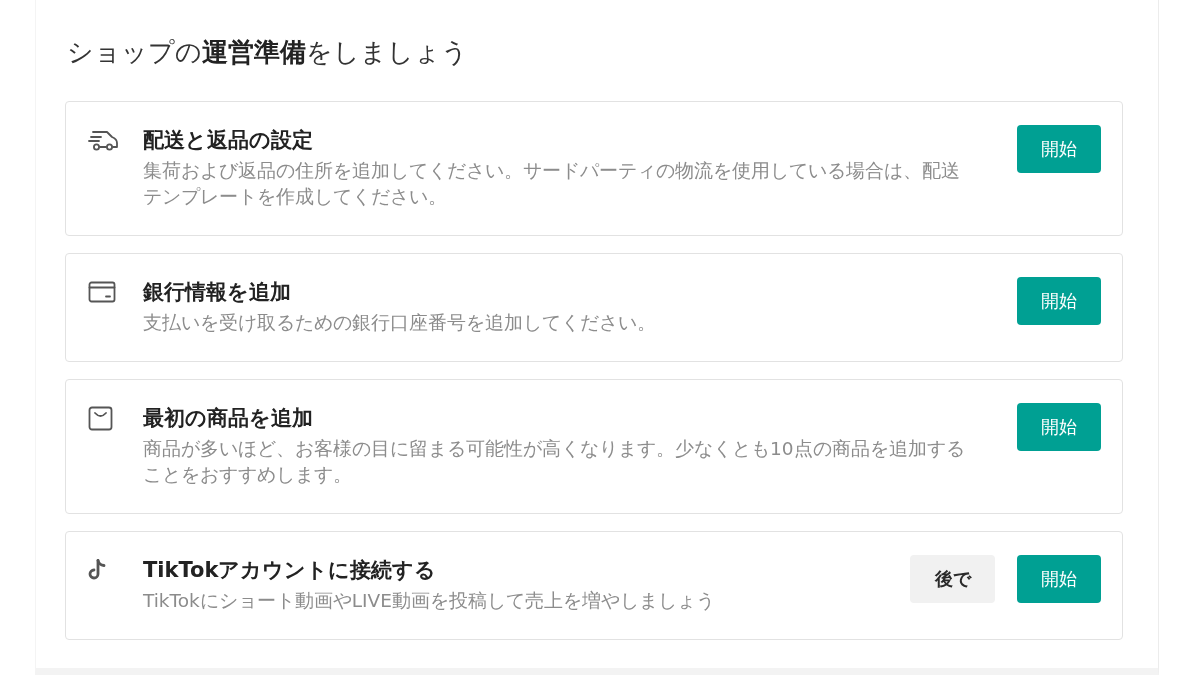 This screenshot has height=675, width=1200. I want to click on task-description: 商品が多いほど、お客様の目に留まる可能性が高くなります。少なくとも10点の商品を追加することをおすすめします。, so click(554, 462).